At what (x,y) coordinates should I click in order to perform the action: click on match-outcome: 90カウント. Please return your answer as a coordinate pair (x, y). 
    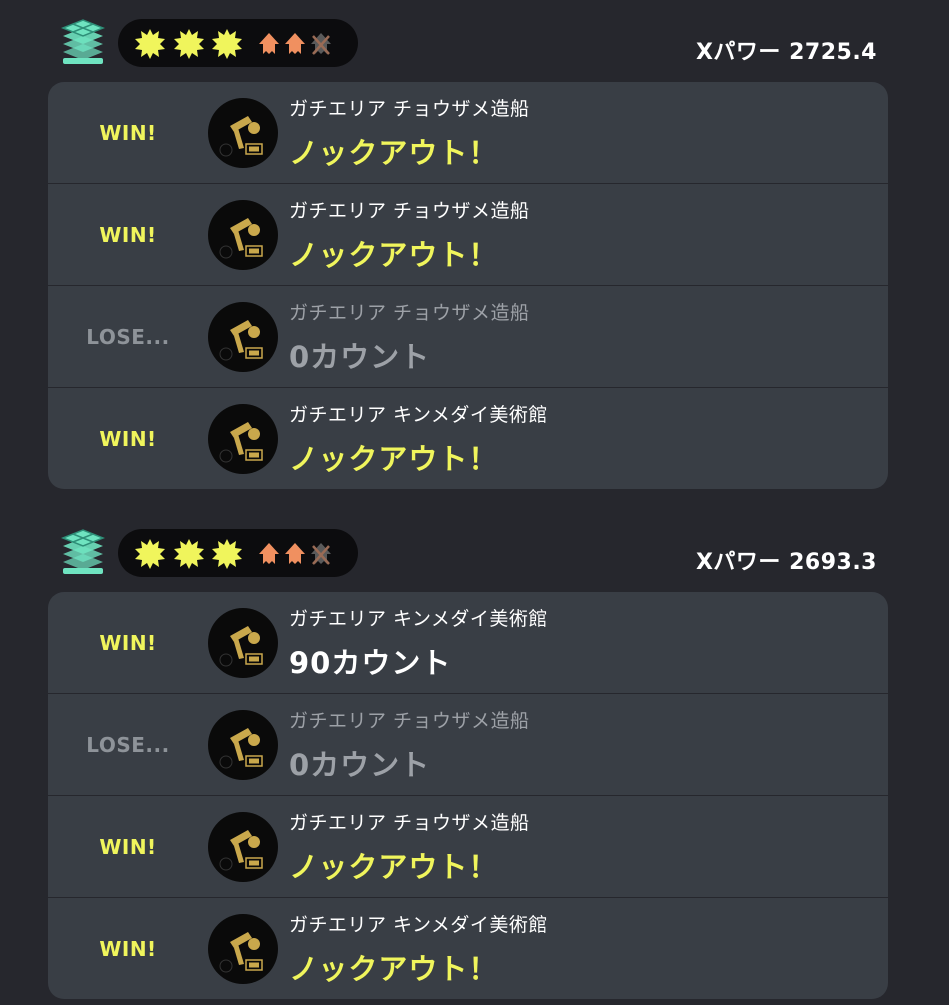
    Looking at the image, I should click on (370, 663).